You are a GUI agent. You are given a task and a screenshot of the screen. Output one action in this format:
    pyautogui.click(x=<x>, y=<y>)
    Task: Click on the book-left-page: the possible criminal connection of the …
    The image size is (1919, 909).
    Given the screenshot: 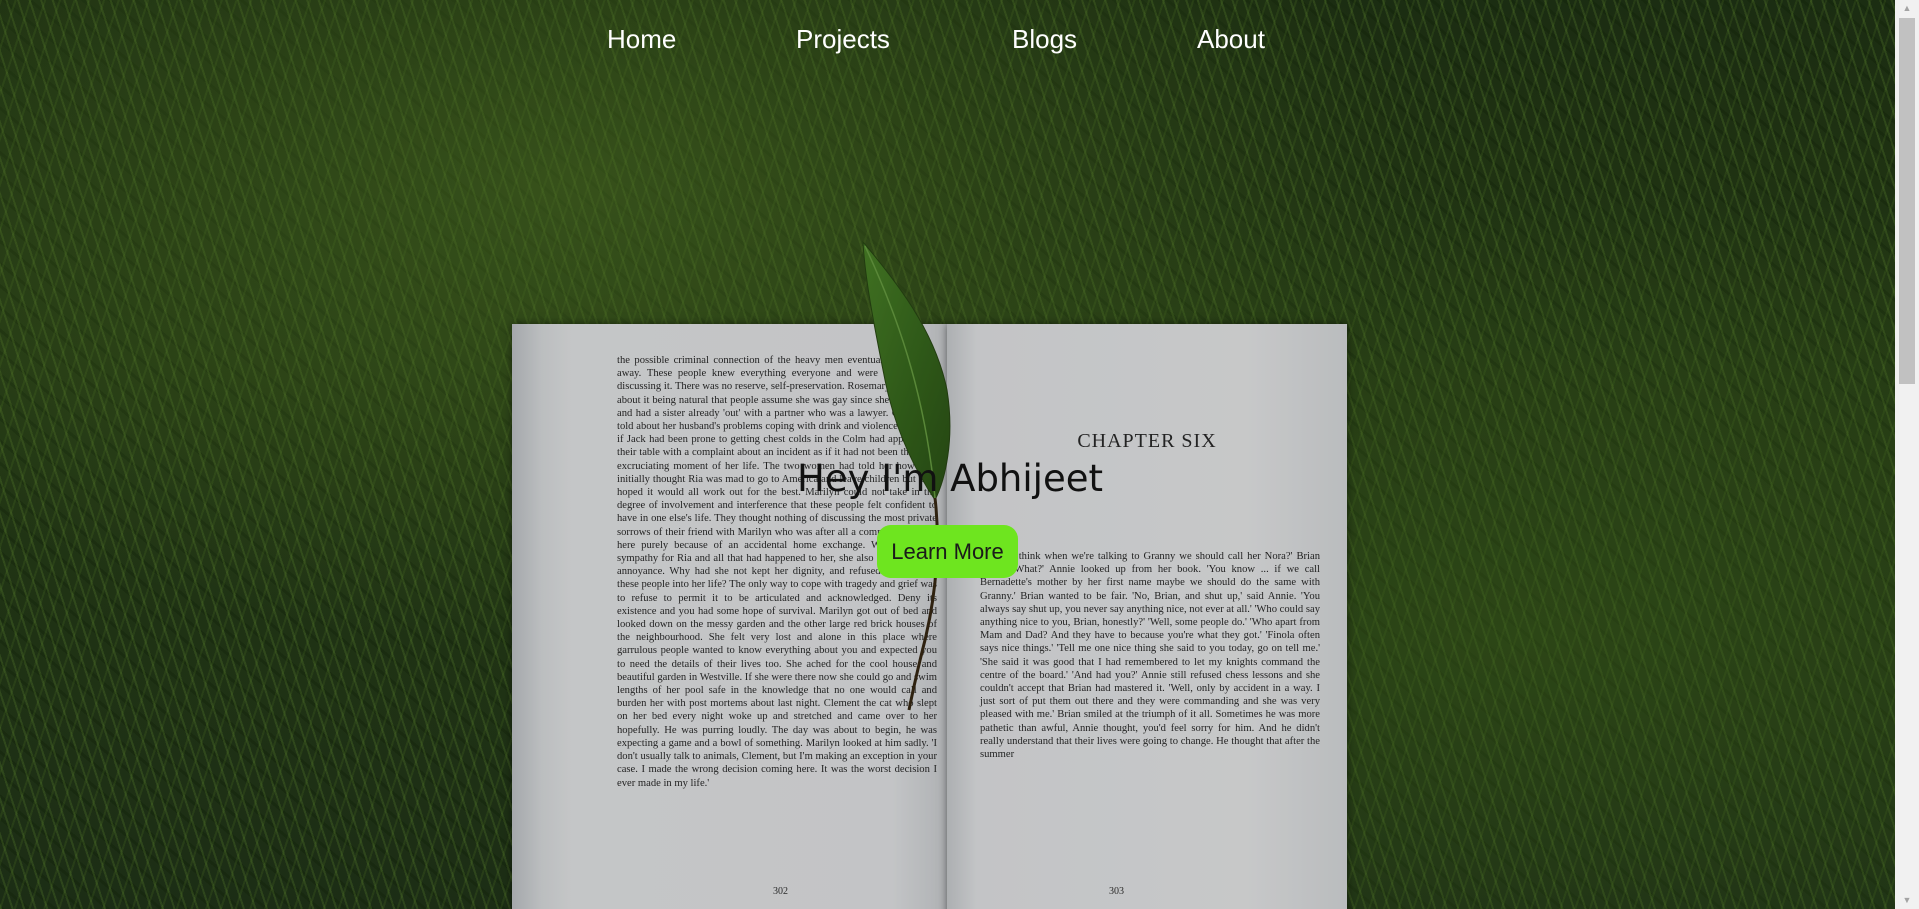 What is the action you would take?
    pyautogui.click(x=729, y=616)
    